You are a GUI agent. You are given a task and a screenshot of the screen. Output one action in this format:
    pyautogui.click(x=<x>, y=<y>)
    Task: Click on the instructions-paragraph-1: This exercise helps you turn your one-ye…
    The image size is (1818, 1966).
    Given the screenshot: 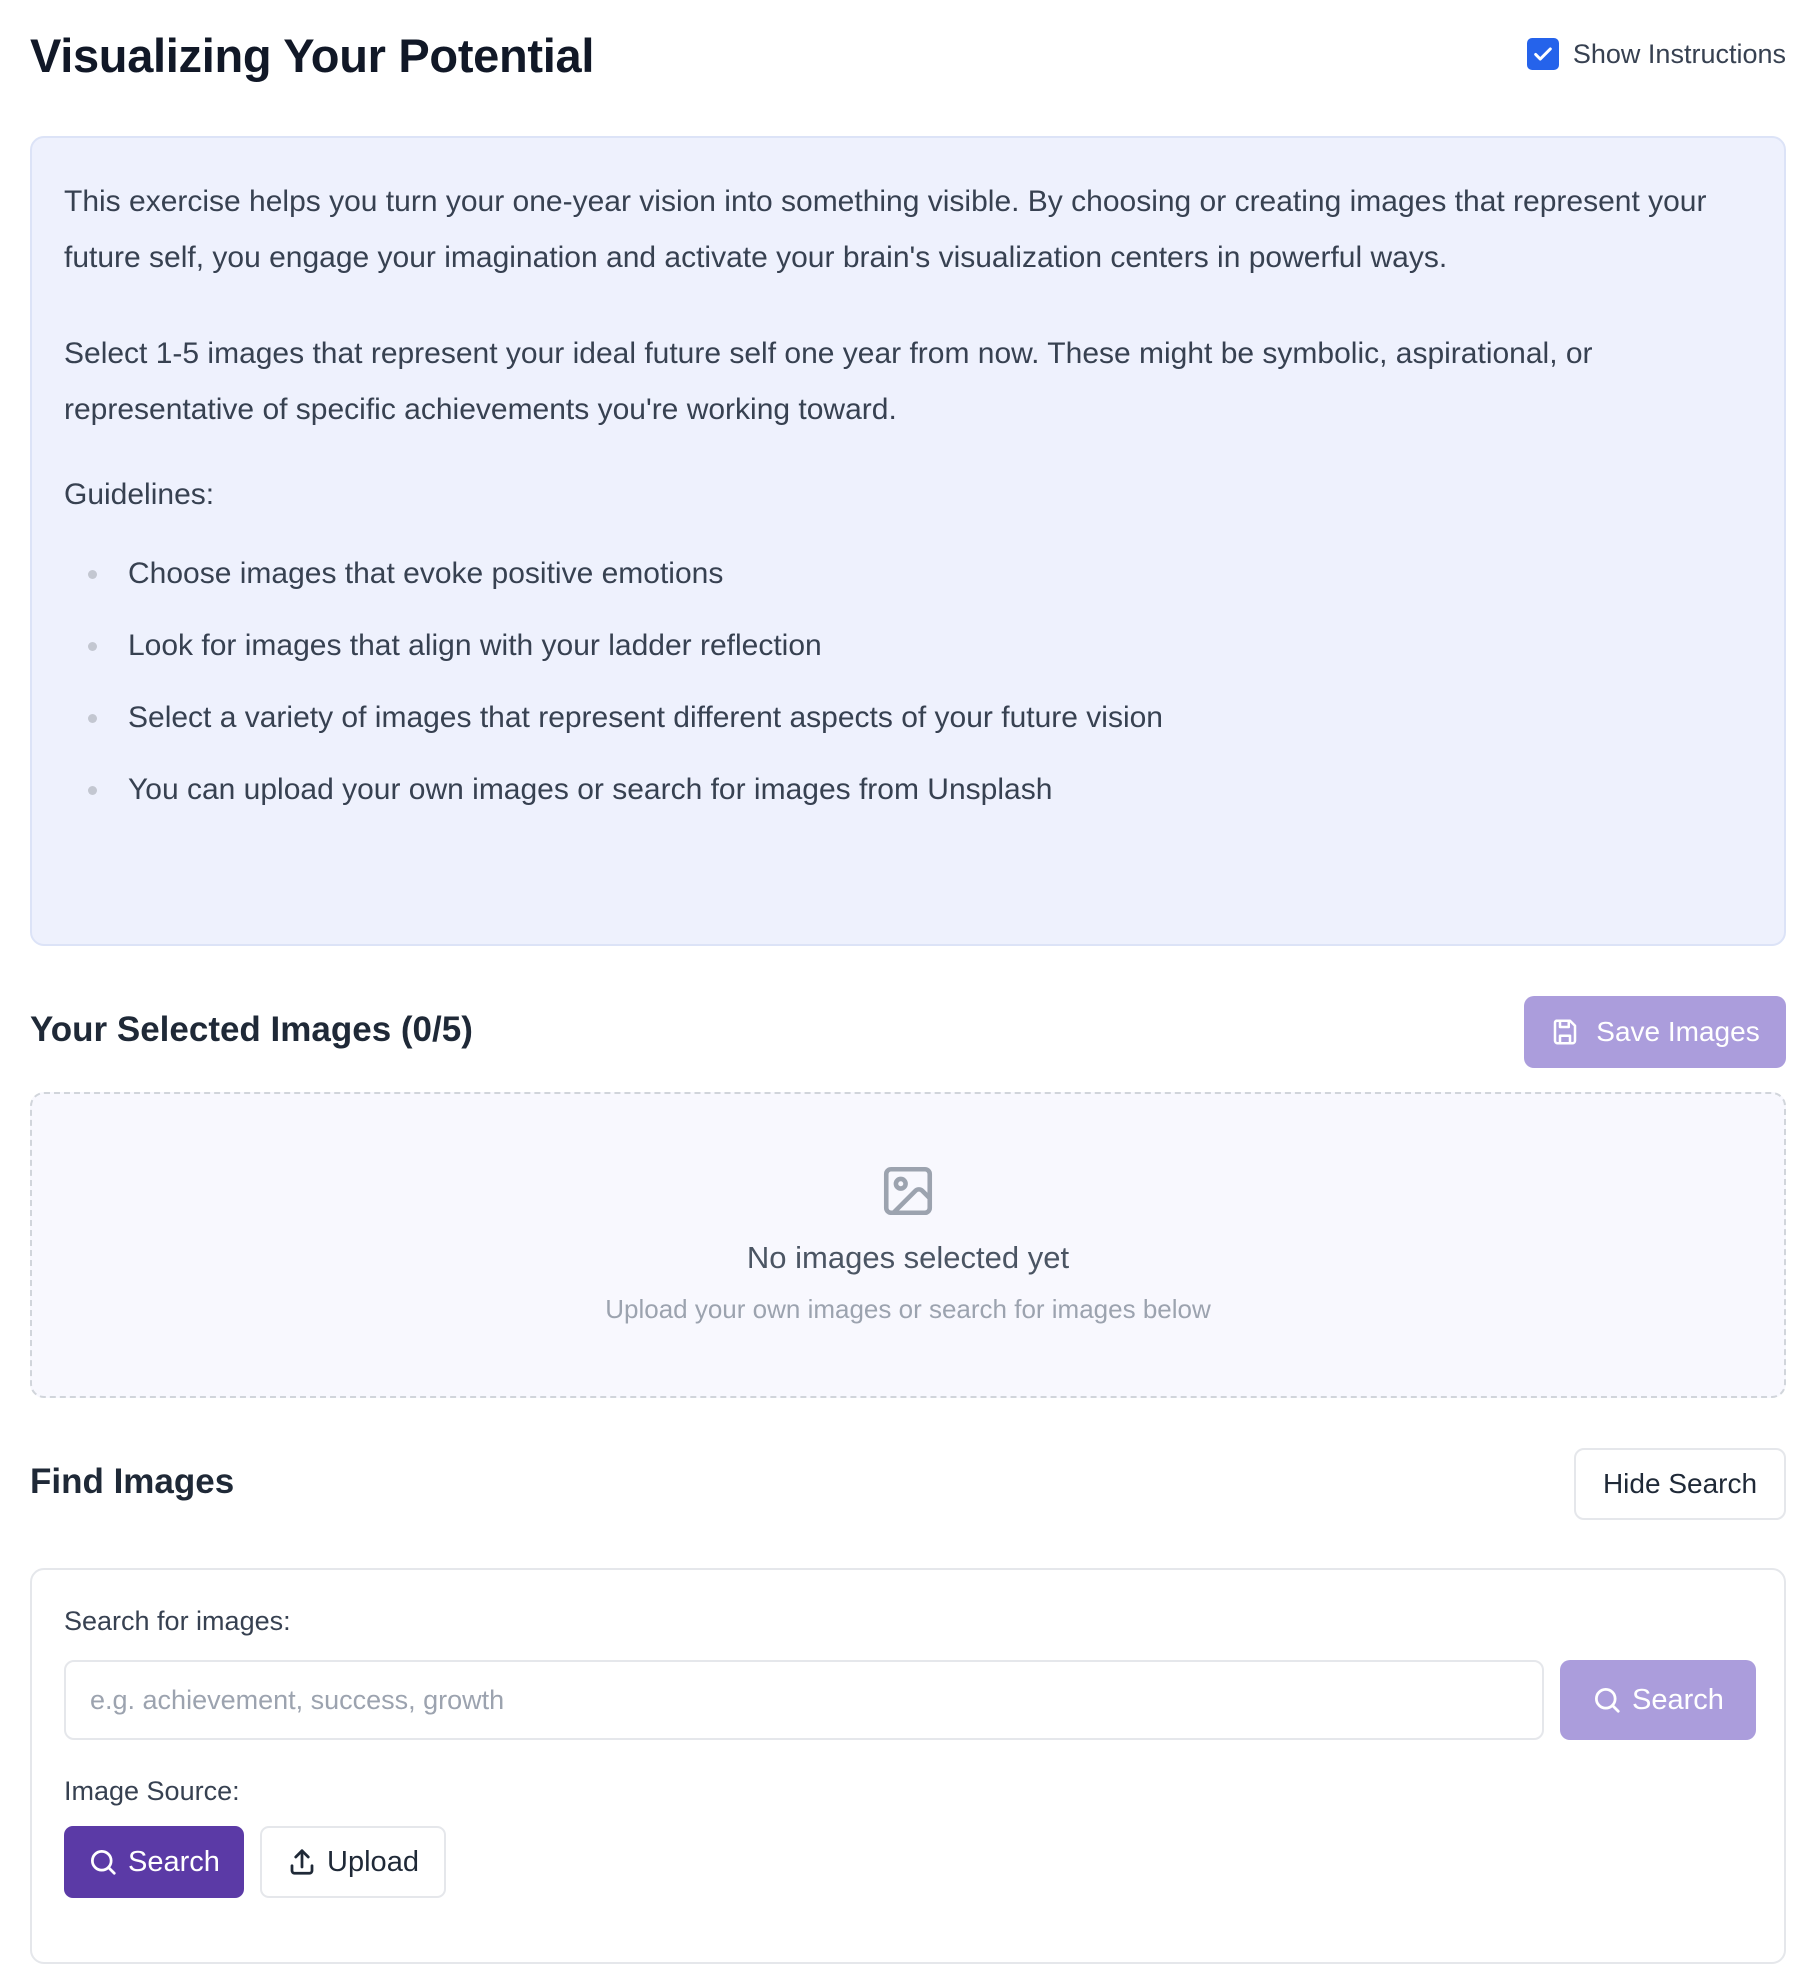 What is the action you would take?
    pyautogui.click(x=885, y=229)
    